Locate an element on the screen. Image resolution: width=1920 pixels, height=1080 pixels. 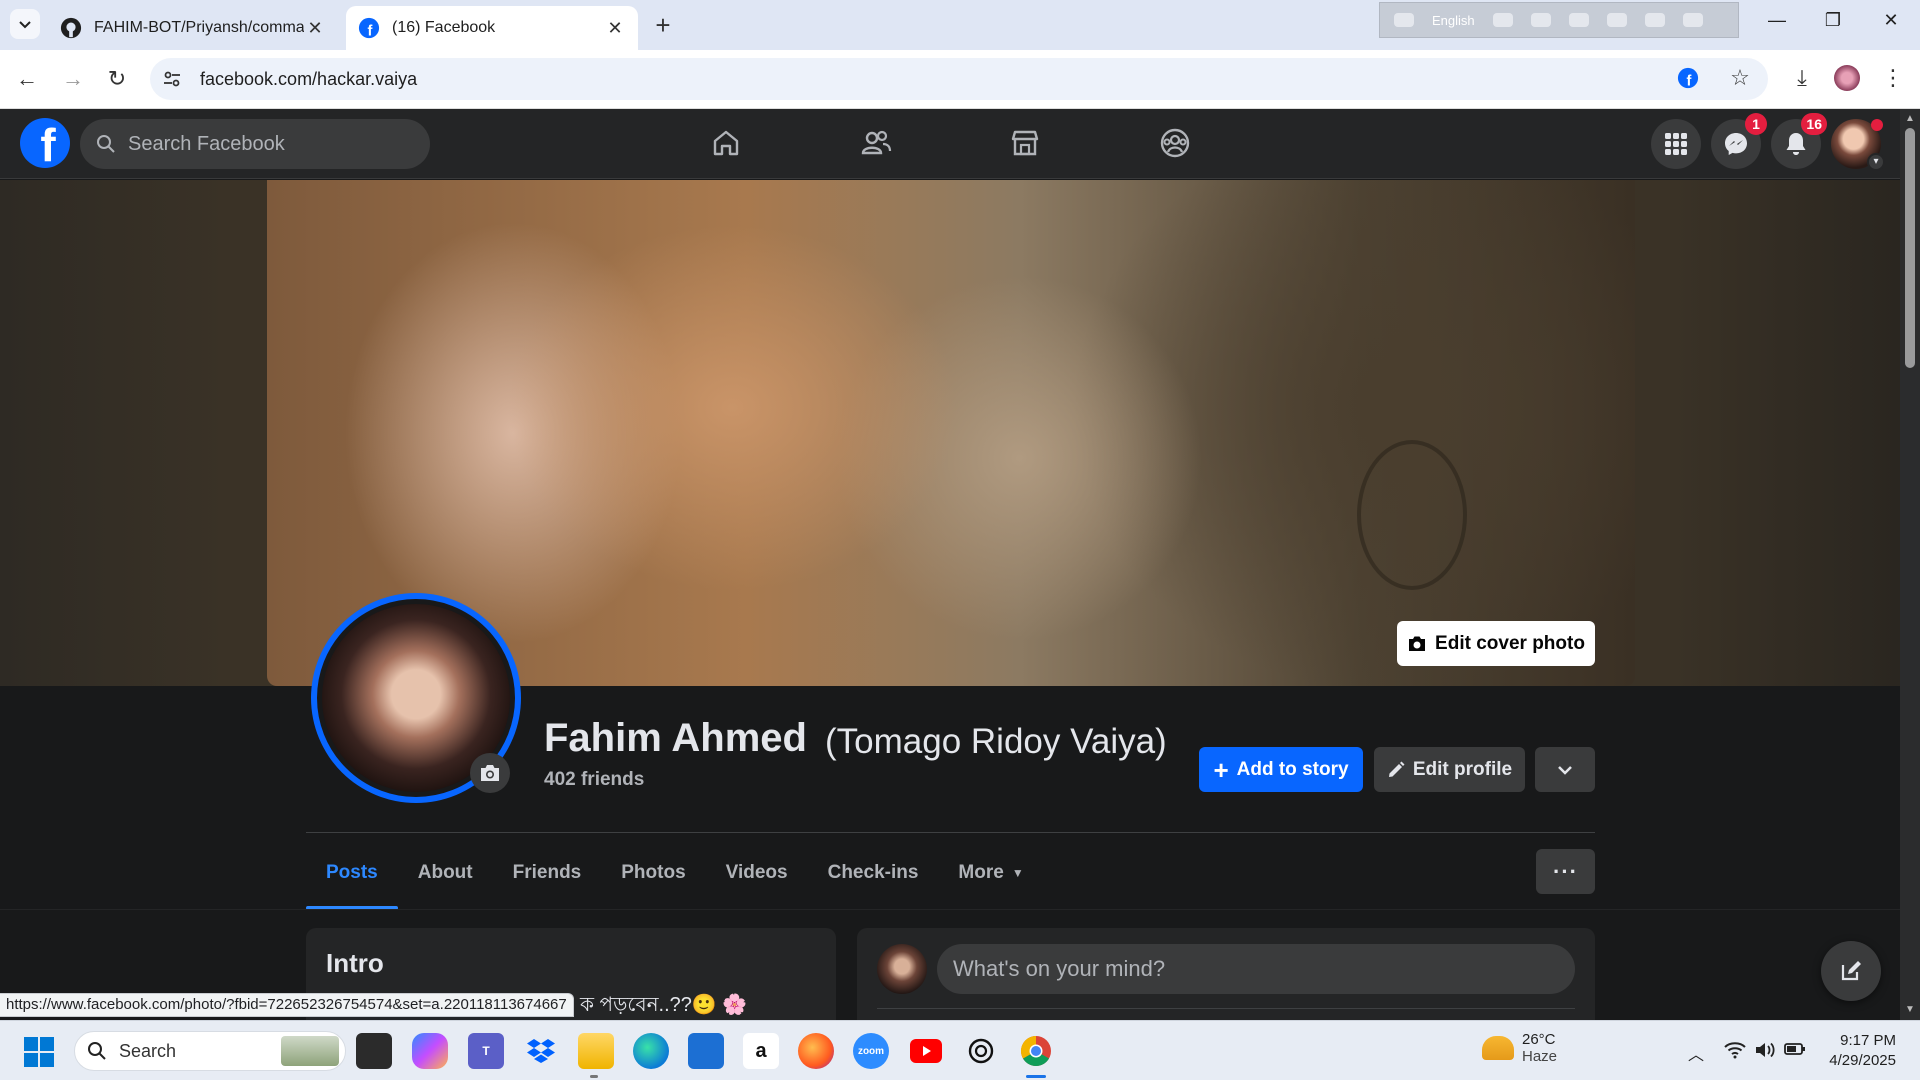
tab-posts: Posts is located at coordinates (352, 874).